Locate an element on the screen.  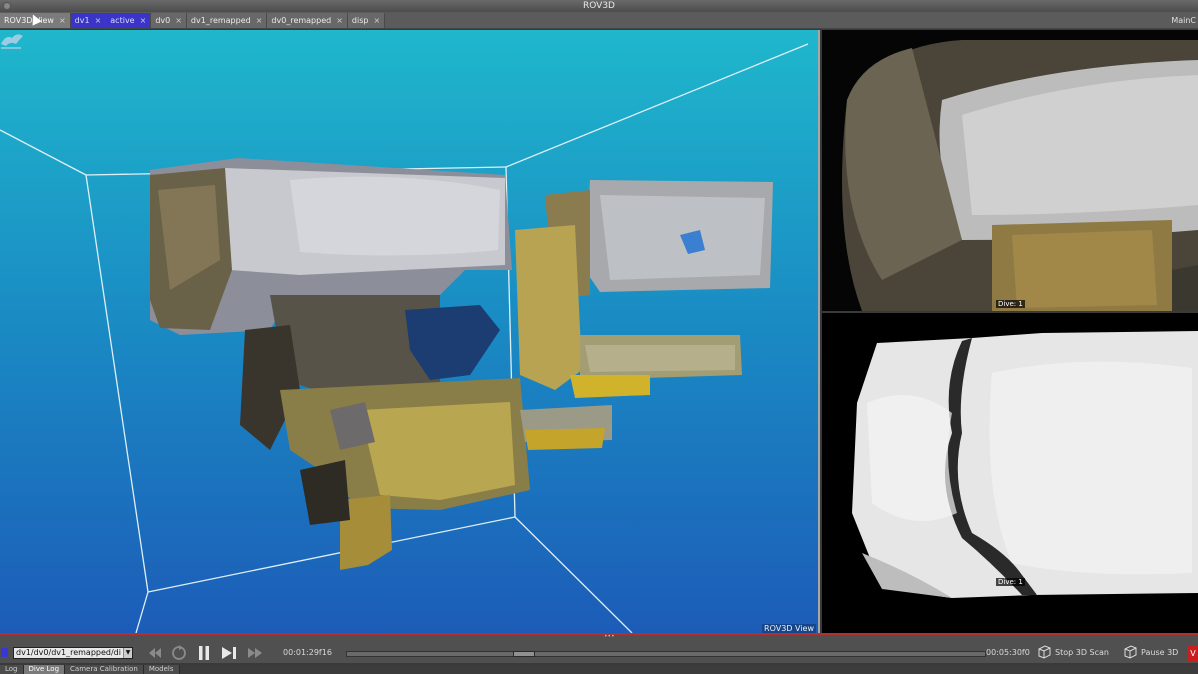
pause-icon is located at coordinates (204, 653).